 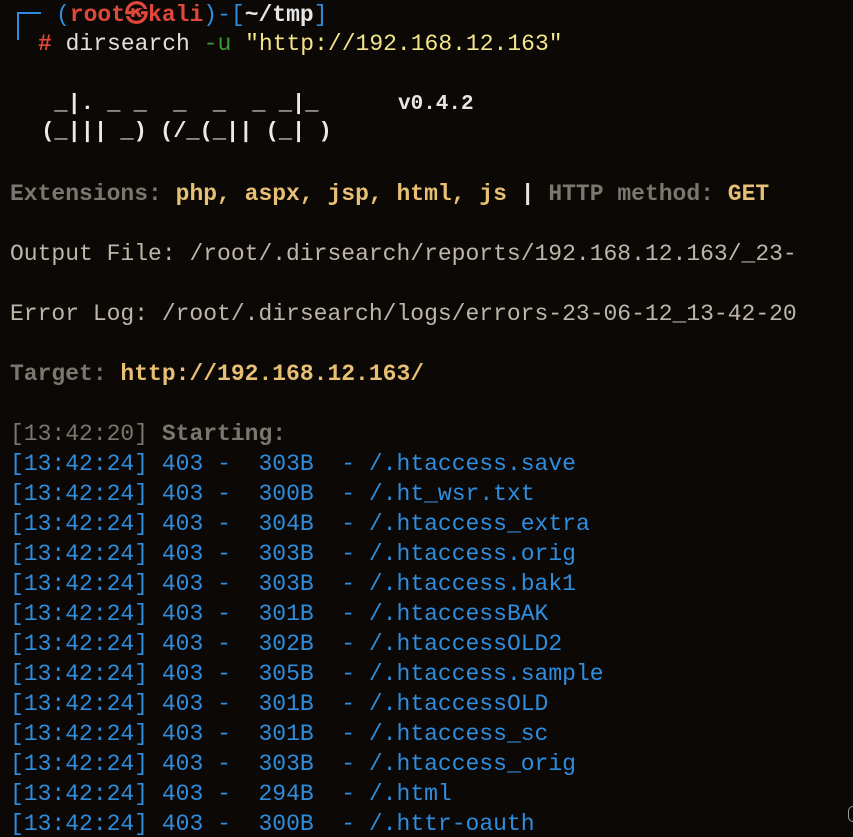 What do you see at coordinates (237, 15) in the screenshot?
I see `prompt-cwd-open: [` at bounding box center [237, 15].